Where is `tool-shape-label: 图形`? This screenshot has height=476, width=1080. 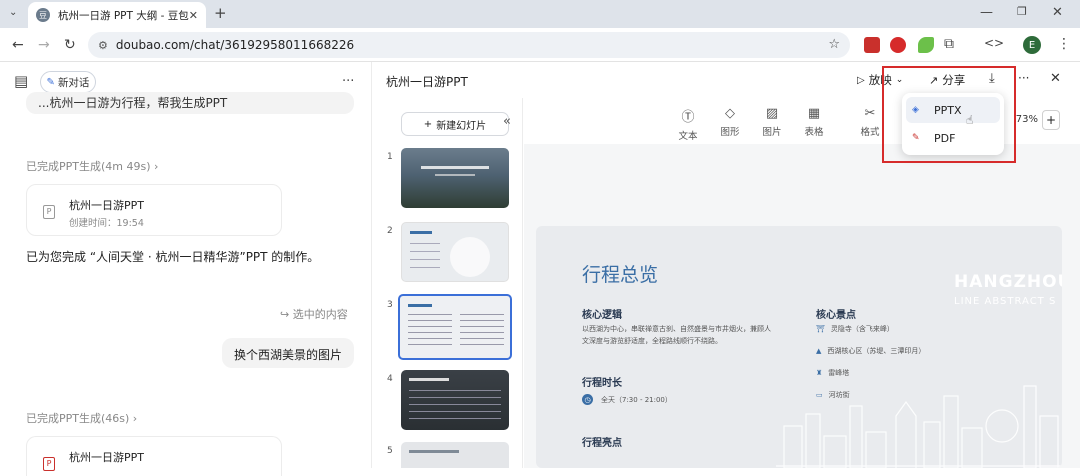 tool-shape-label: 图形 is located at coordinates (730, 132).